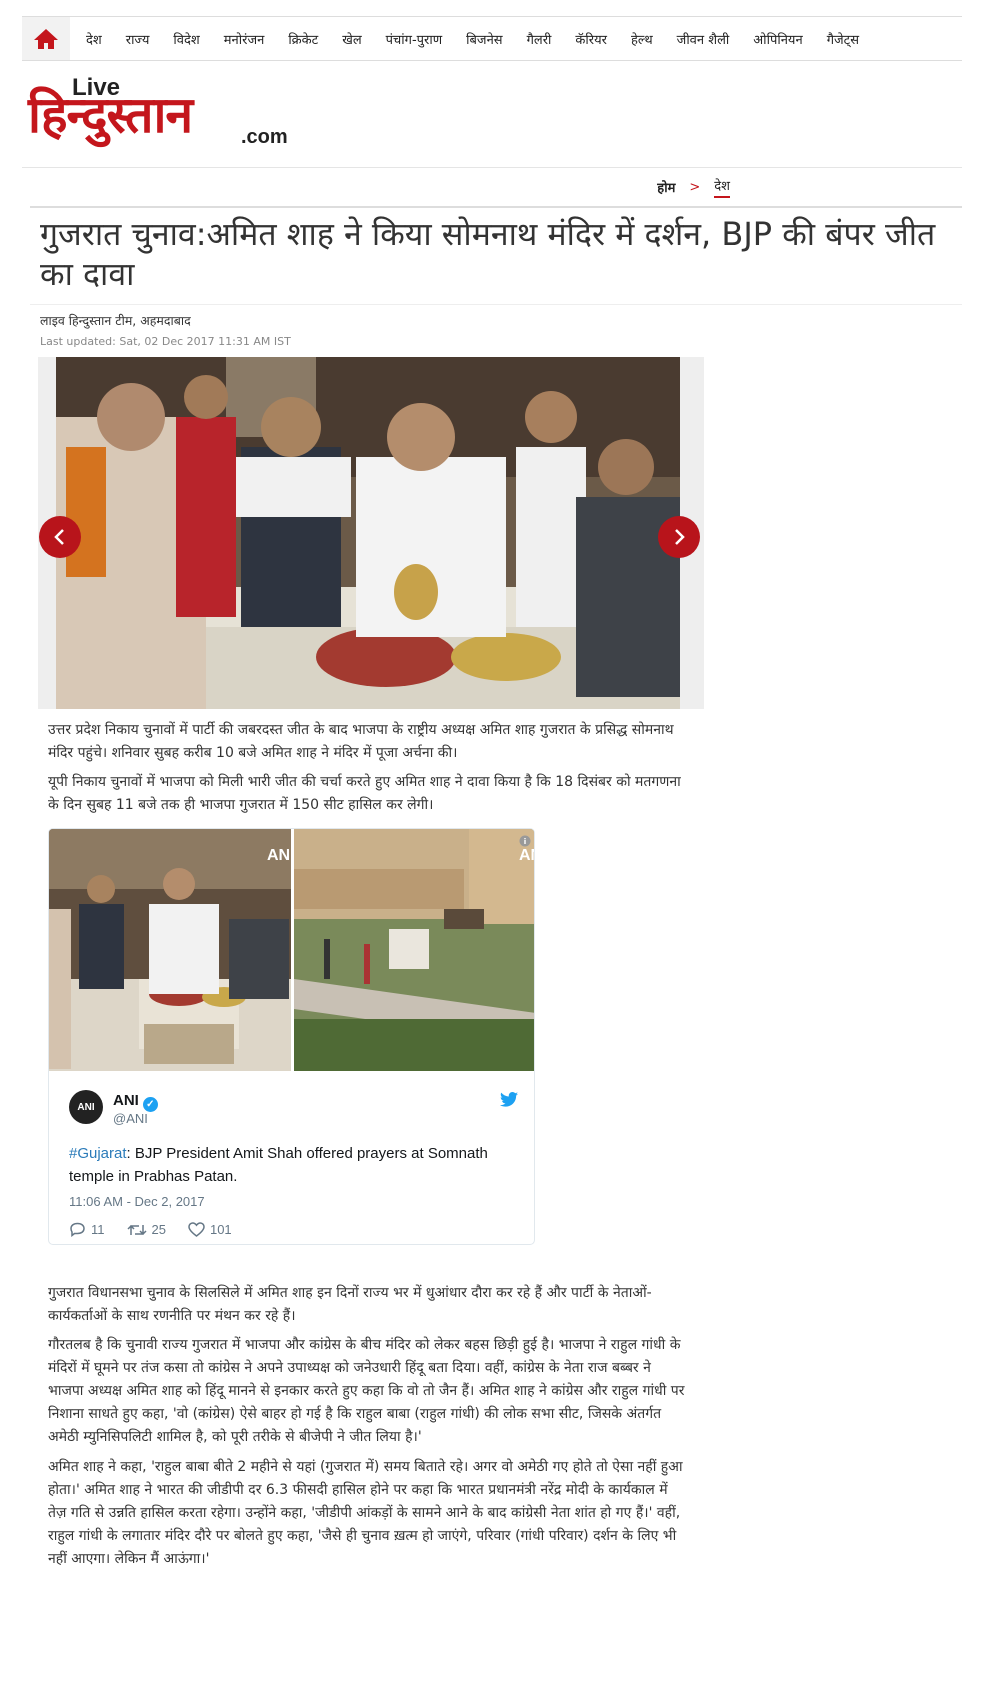 This screenshot has width=997, height=1684. Describe the element at coordinates (539, 39) in the screenshot. I see `nav-item-gallery: गैलरी` at that location.